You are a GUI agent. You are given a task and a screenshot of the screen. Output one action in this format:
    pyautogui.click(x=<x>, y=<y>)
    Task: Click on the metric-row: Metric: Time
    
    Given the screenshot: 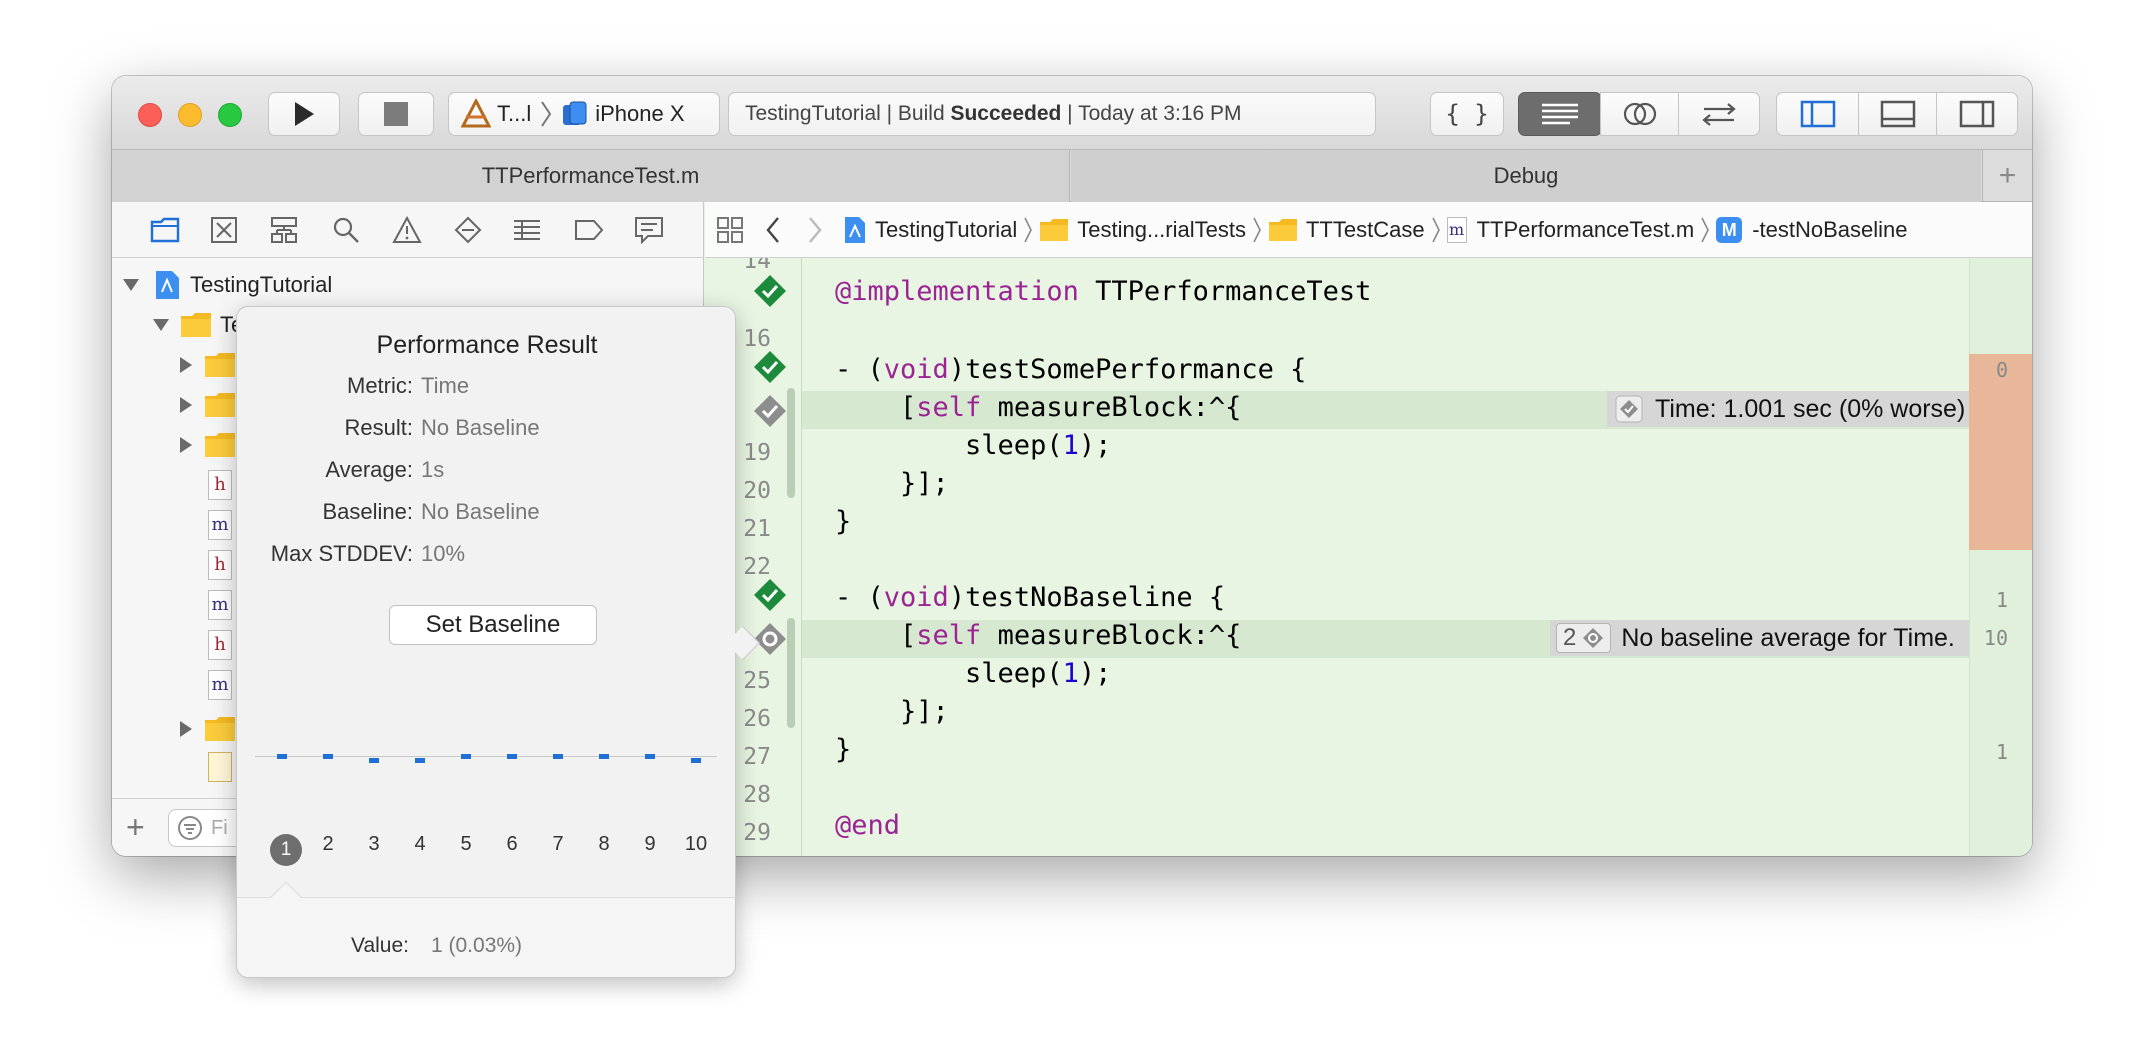 What is the action you would take?
    pyautogui.click(x=487, y=388)
    